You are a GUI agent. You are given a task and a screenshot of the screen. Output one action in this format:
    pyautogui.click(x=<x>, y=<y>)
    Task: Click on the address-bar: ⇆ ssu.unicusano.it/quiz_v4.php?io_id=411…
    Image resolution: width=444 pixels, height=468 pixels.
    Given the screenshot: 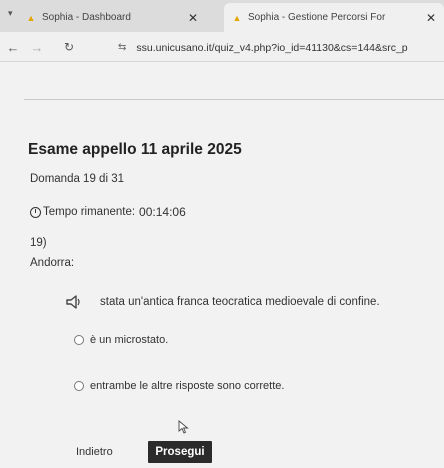 What is the action you would take?
    pyautogui.click(x=270, y=47)
    